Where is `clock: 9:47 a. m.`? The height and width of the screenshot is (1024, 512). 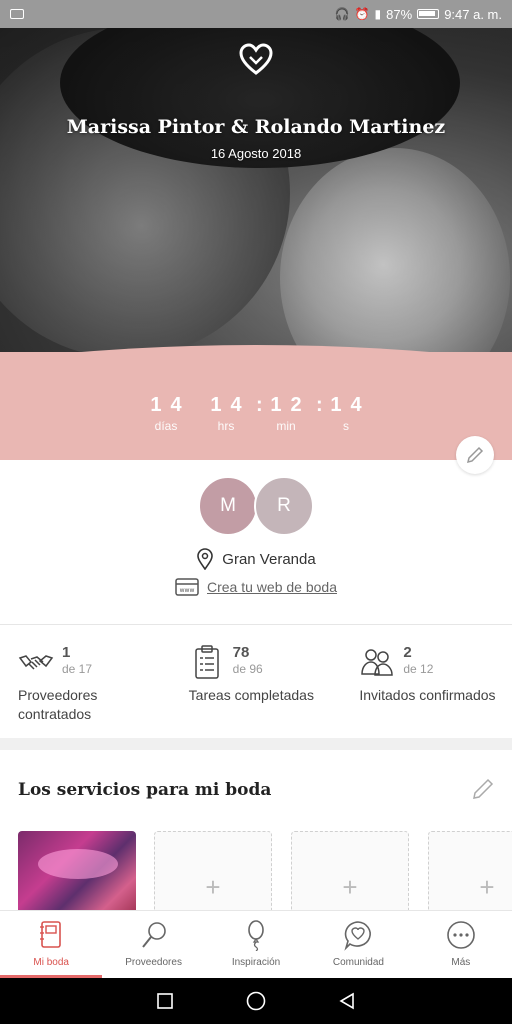
clock: 9:47 a. m. is located at coordinates (473, 14).